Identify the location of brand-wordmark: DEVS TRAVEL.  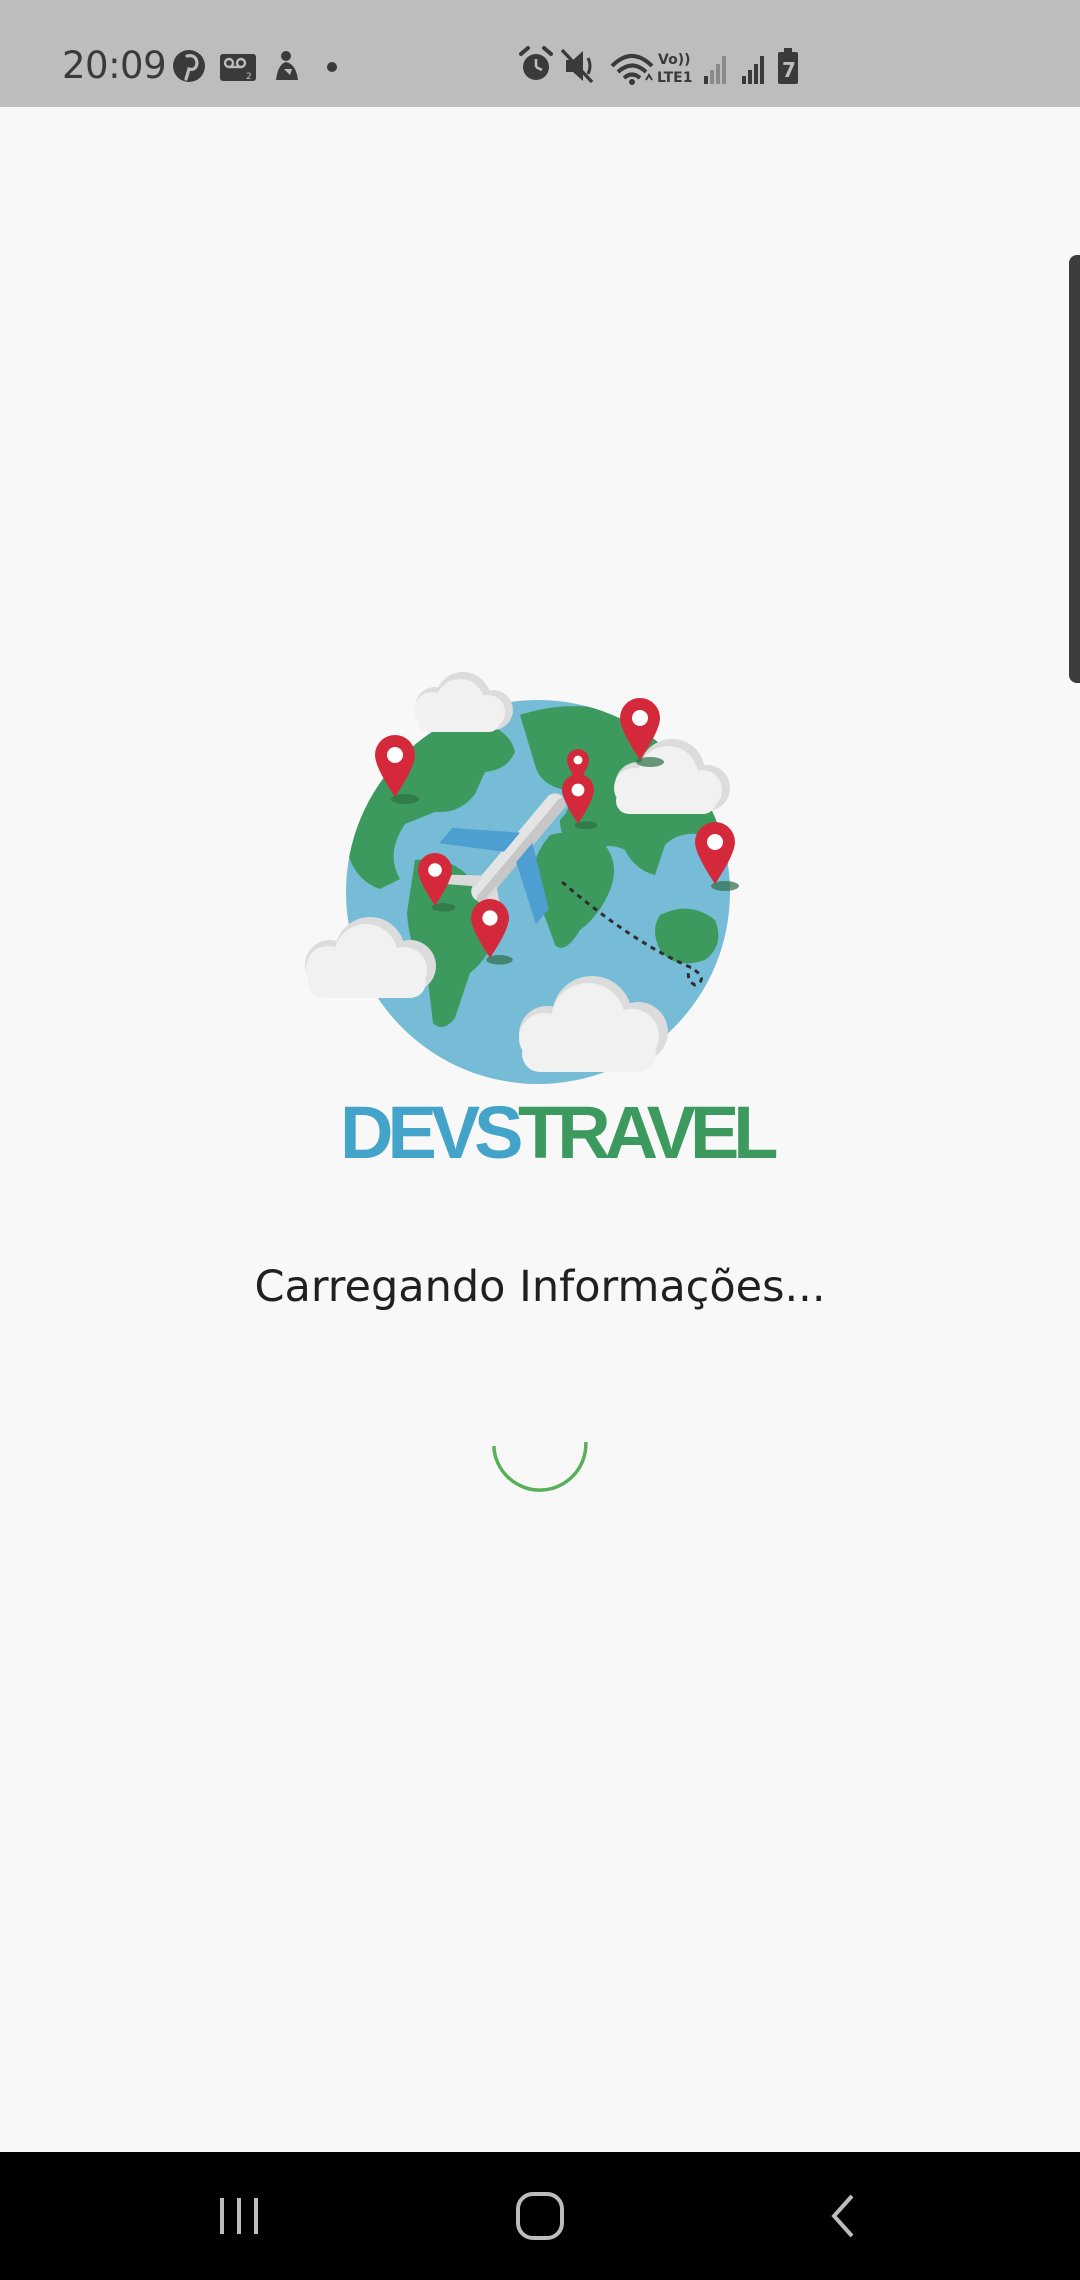
(560, 1132).